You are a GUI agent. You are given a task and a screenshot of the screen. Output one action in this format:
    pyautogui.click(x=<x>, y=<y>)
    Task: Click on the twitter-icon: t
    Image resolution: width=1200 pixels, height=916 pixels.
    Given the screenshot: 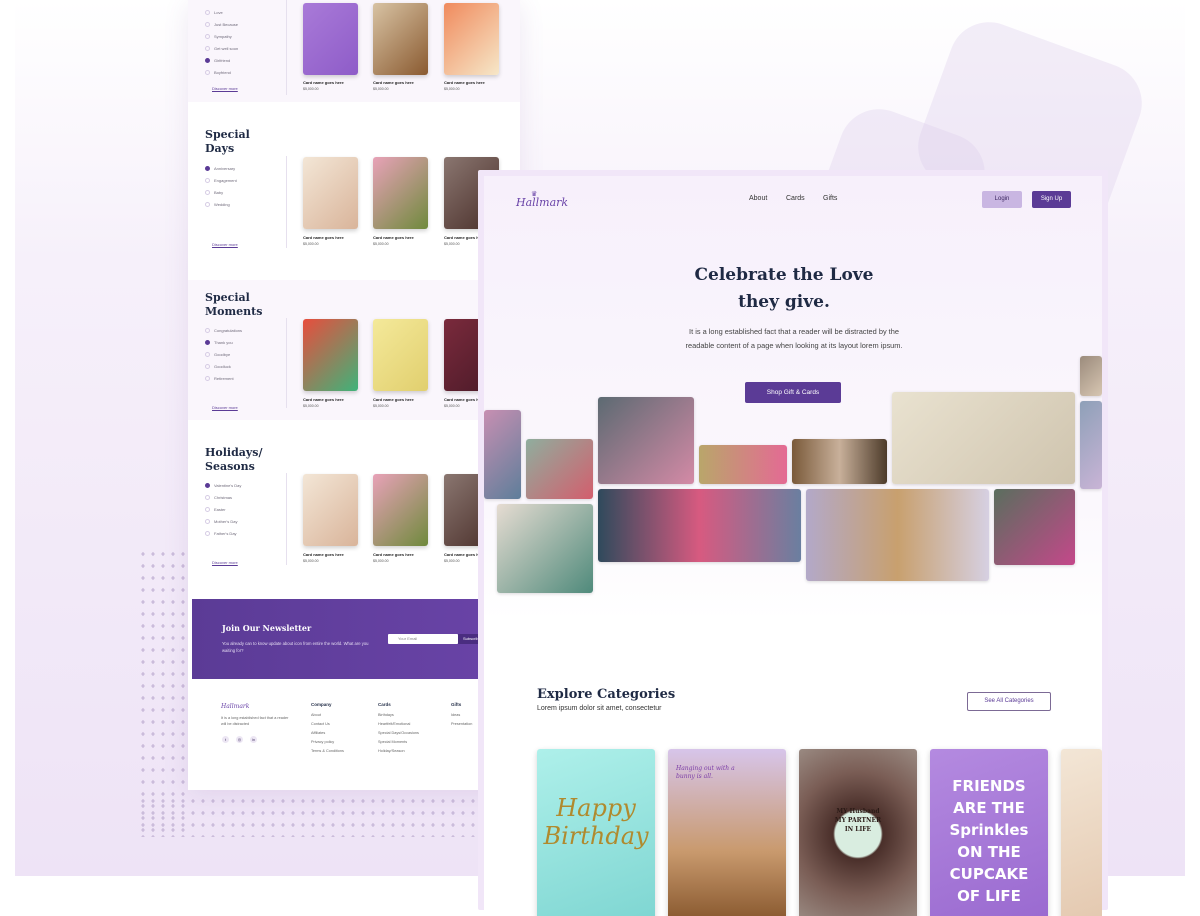 What is the action you would take?
    pyautogui.click(x=225, y=739)
    